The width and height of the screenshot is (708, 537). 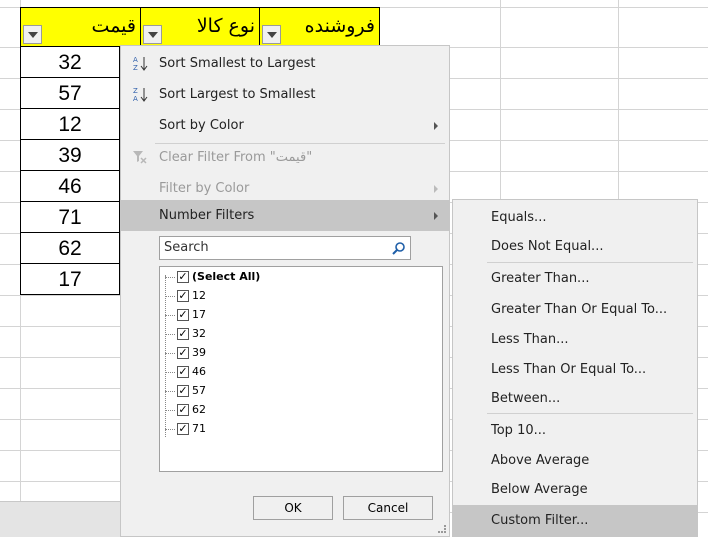 I want to click on checklist-item-label: 71, so click(x=199, y=428).